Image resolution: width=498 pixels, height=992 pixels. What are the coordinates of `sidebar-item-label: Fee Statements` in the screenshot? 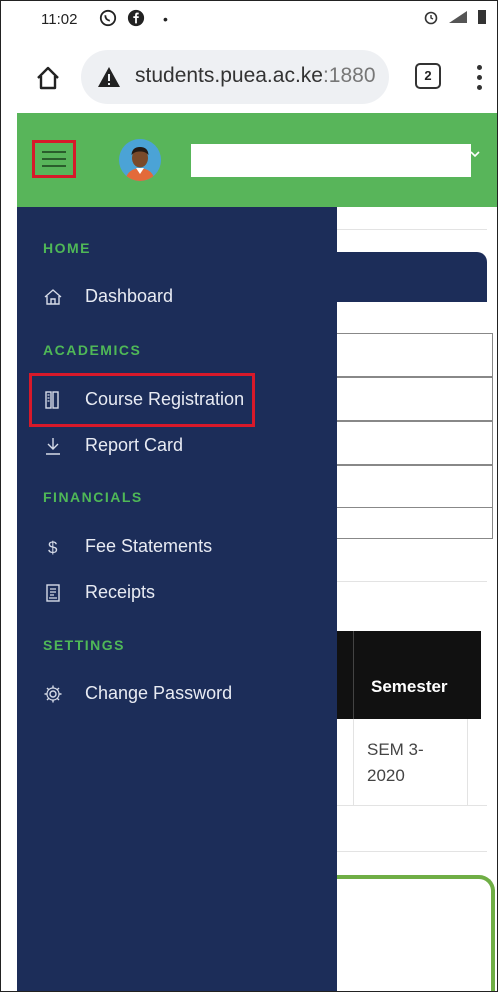 It's located at (149, 546).